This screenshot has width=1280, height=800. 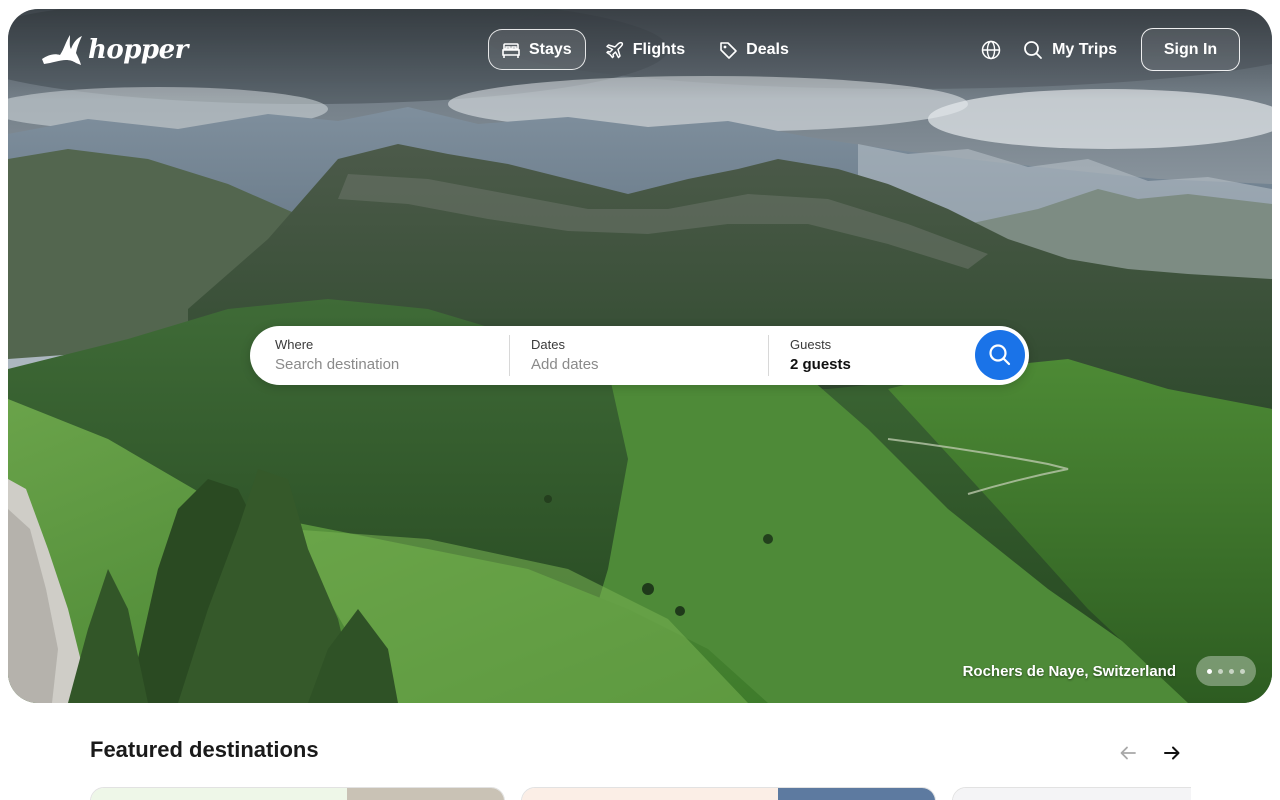 What do you see at coordinates (659, 49) in the screenshot?
I see `tab-flights-label: Flights` at bounding box center [659, 49].